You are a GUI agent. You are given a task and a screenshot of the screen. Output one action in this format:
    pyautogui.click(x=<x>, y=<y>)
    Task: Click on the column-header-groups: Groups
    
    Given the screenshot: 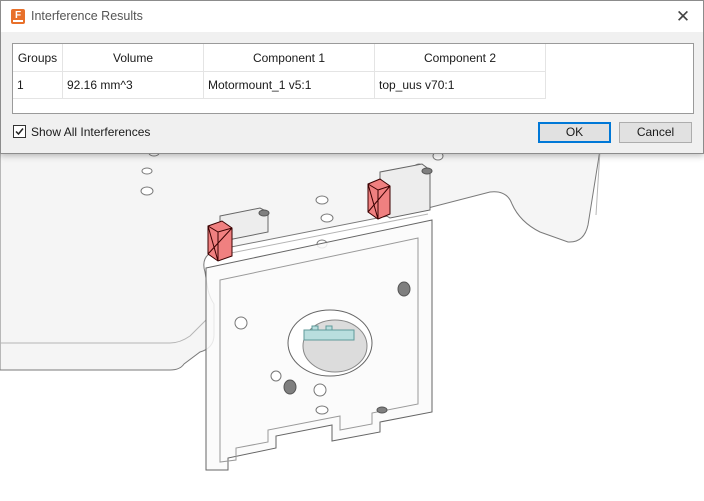 What is the action you would take?
    pyautogui.click(x=38, y=58)
    